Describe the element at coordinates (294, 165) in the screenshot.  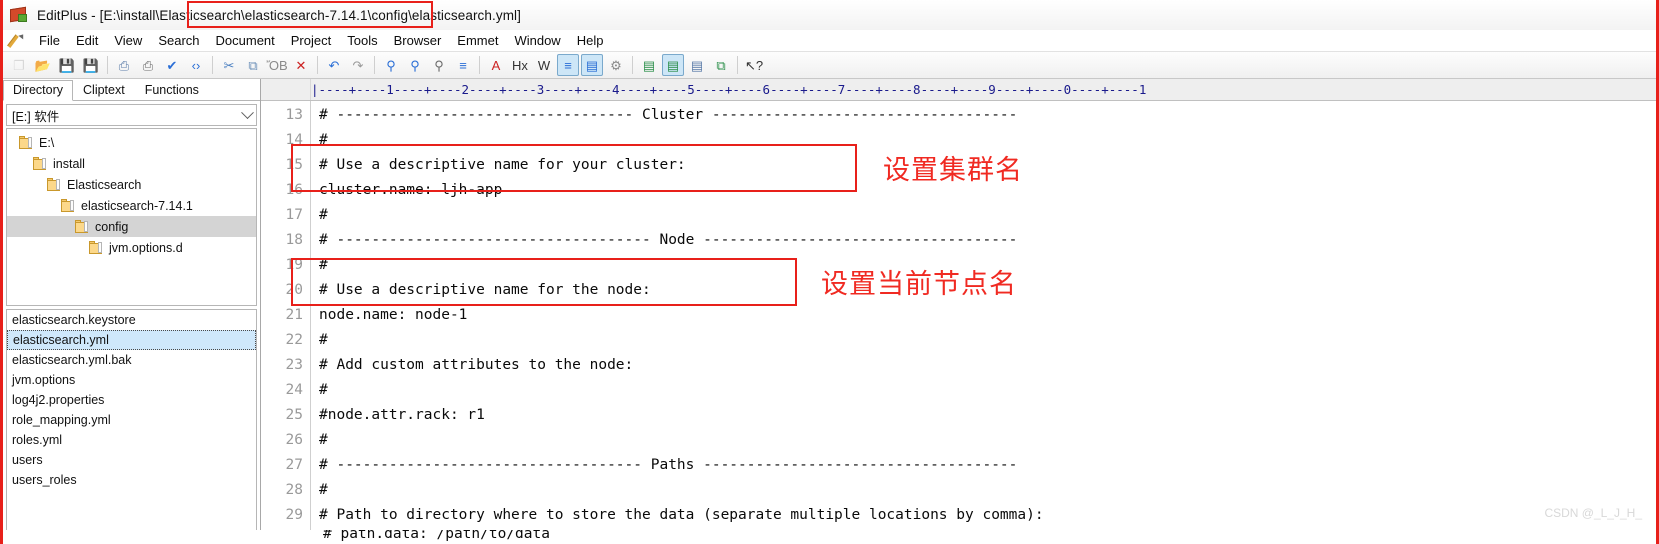
I see `line-number: 15` at that location.